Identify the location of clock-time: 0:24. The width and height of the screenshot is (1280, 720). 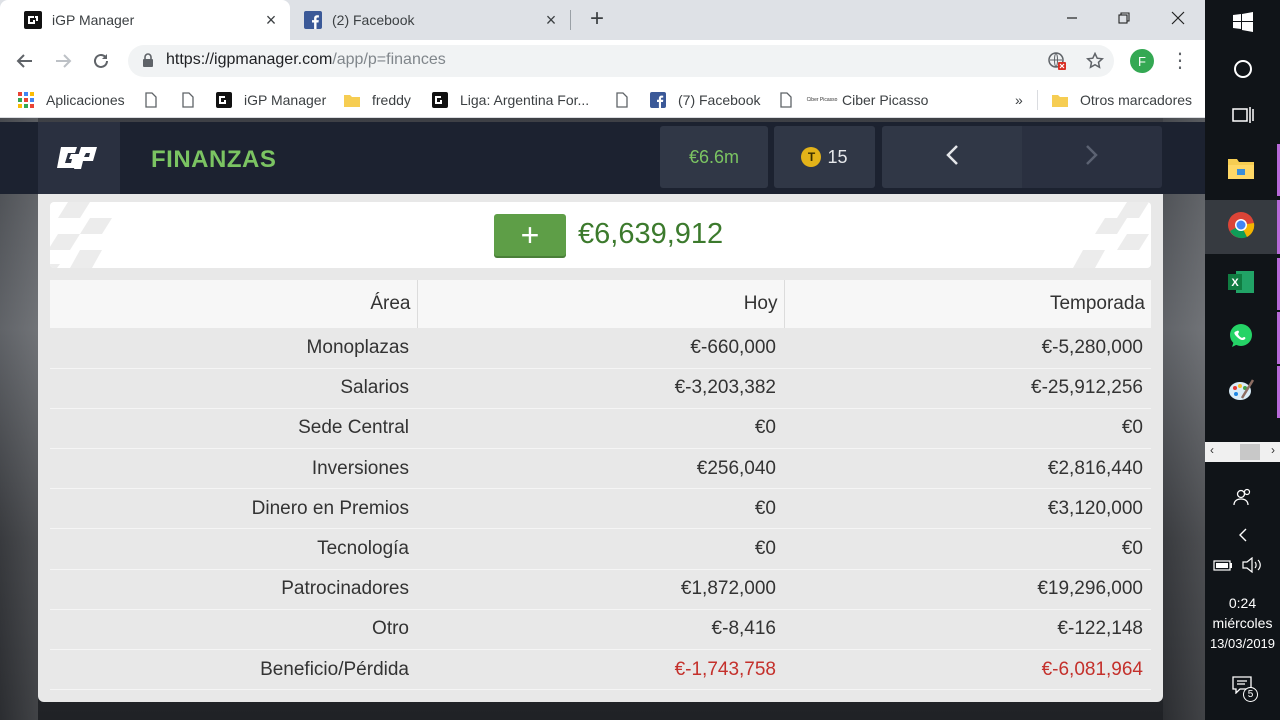
(1242, 603).